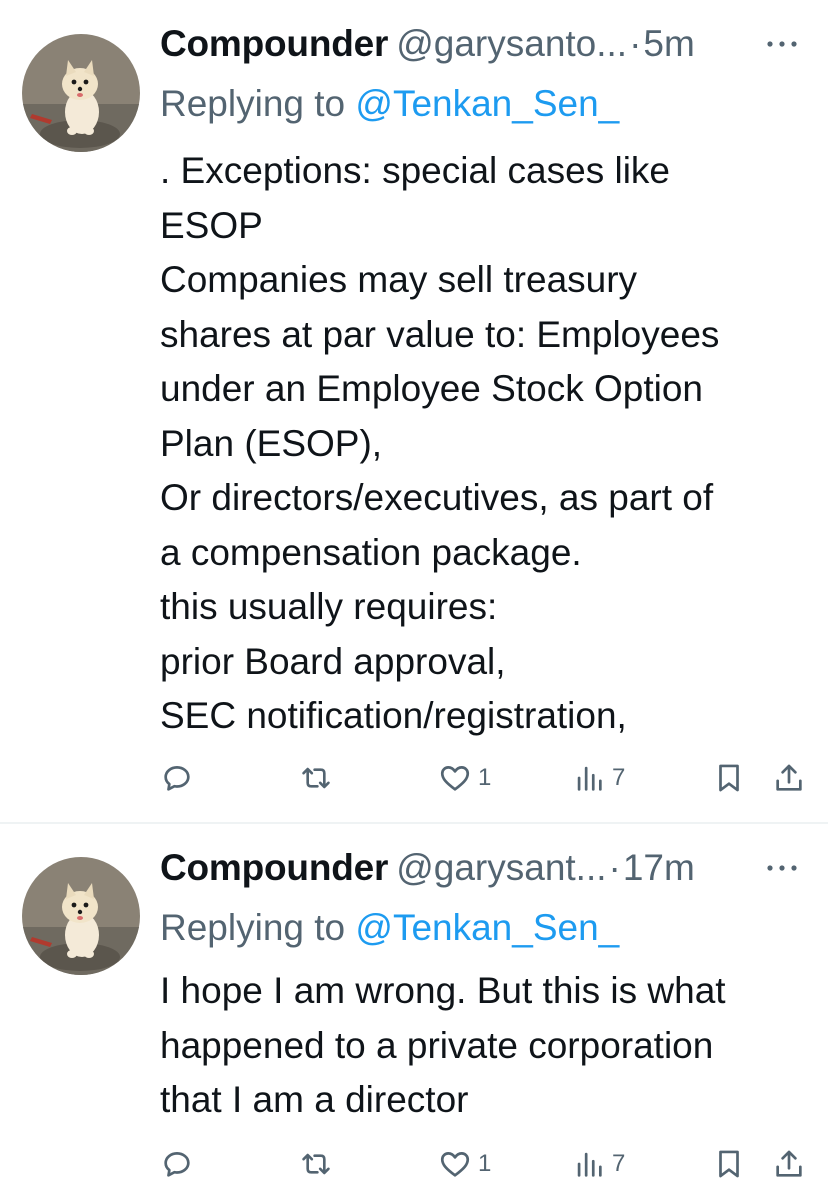 The height and width of the screenshot is (1200, 828). Describe the element at coordinates (668, 43) in the screenshot. I see `timestamp: 5m` at that location.